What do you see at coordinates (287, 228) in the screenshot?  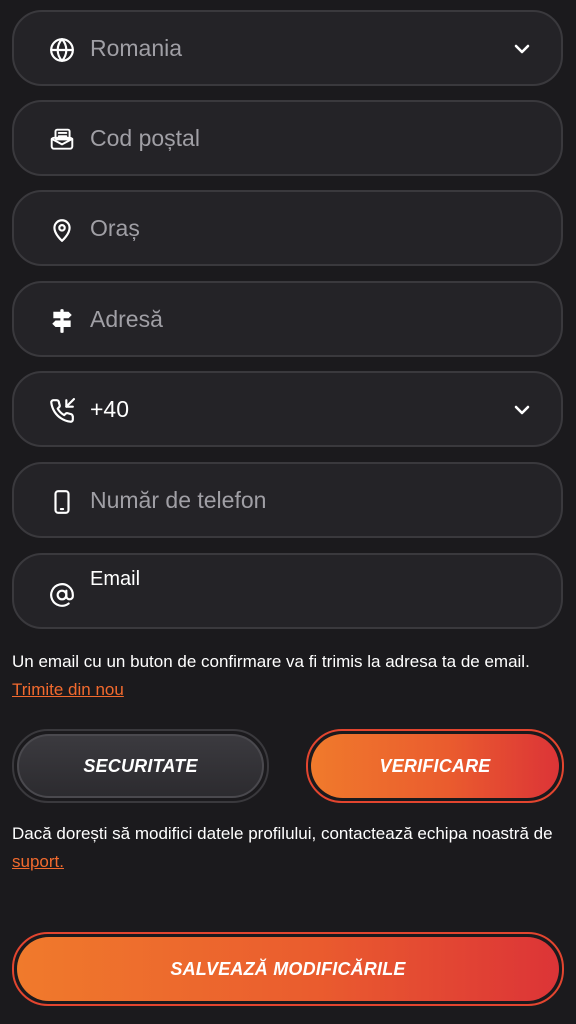 I see `city-field: Oraș` at bounding box center [287, 228].